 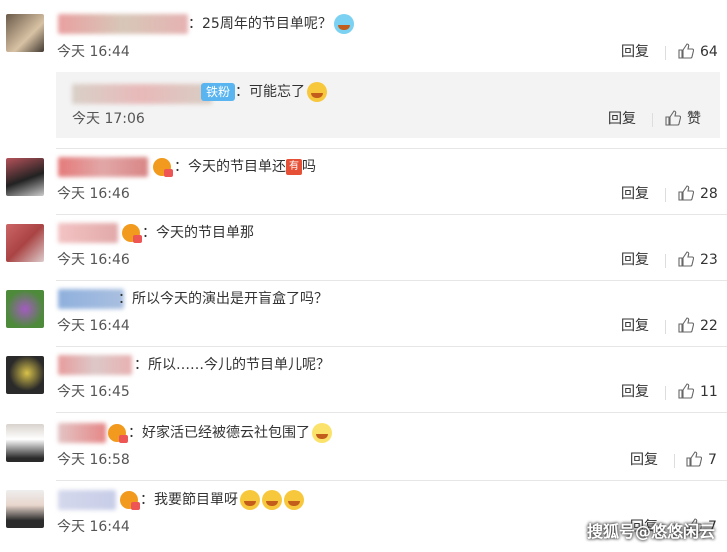 What do you see at coordinates (230, 433) in the screenshot?
I see `comment-text: ：好家活已经被德云社包围了` at bounding box center [230, 433].